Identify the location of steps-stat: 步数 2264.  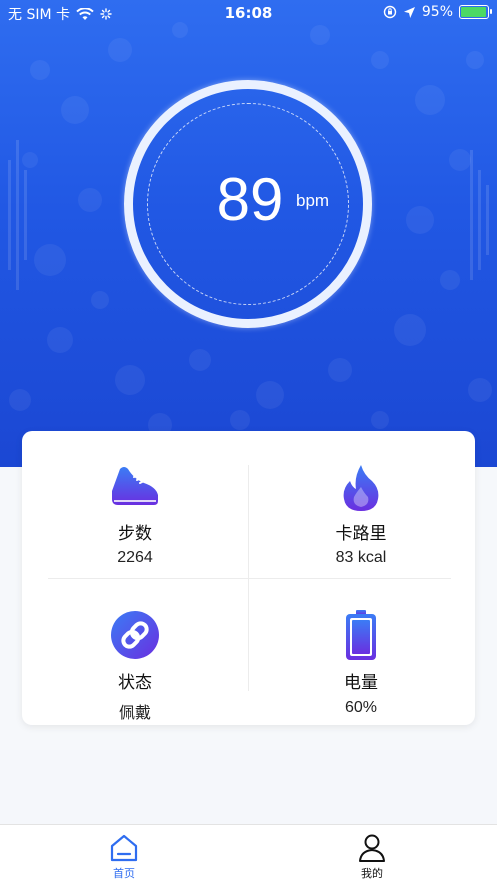
(135, 504).